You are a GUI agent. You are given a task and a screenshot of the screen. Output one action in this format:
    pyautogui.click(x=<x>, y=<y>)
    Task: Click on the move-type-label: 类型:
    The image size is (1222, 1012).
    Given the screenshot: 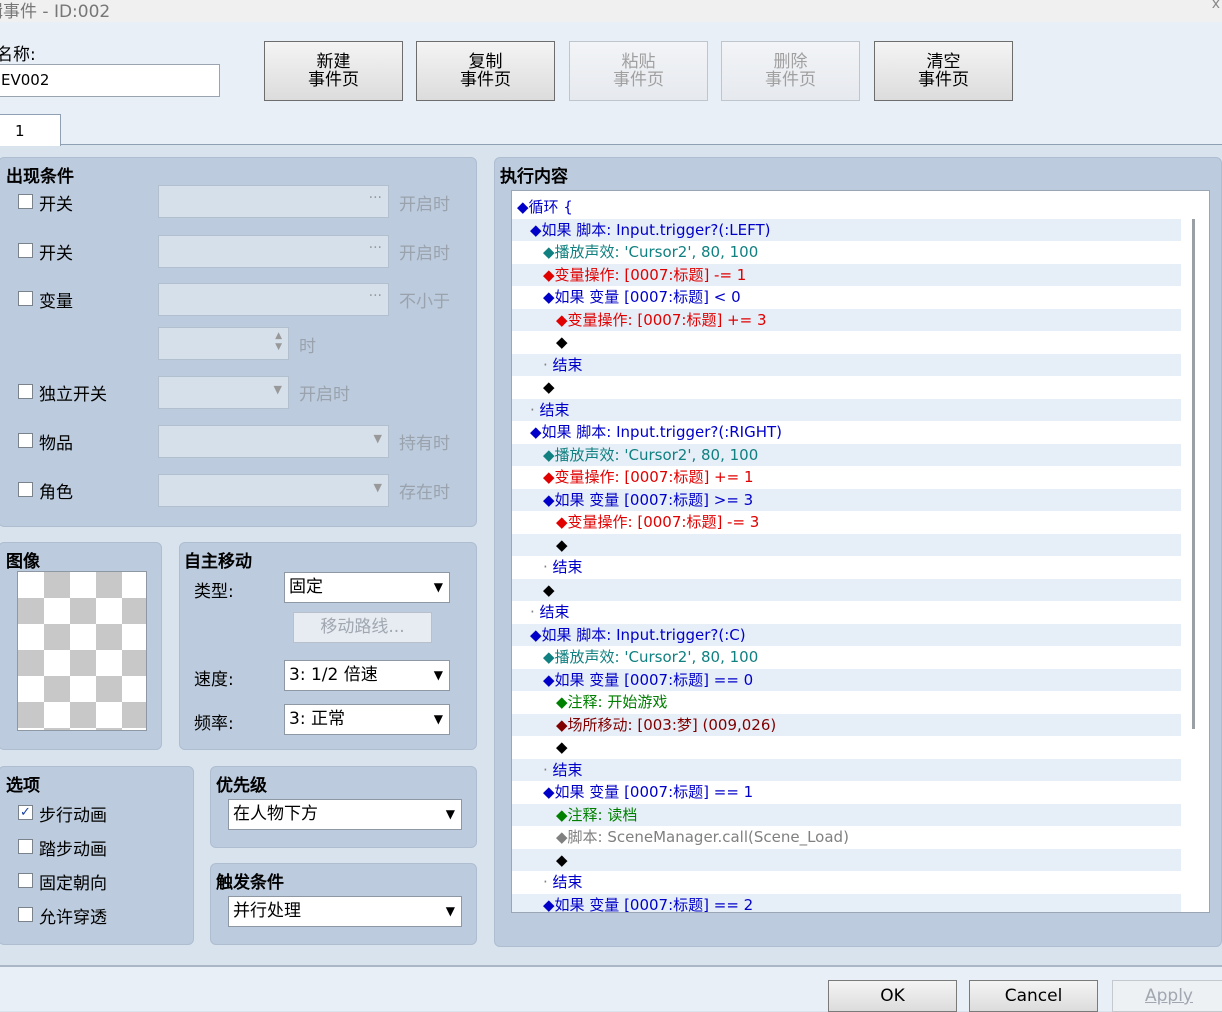 What is the action you would take?
    pyautogui.click(x=214, y=592)
    